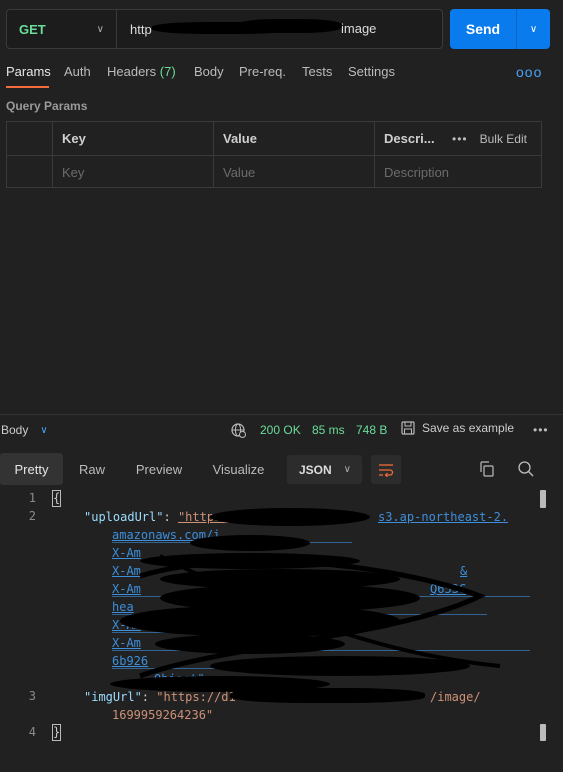  What do you see at coordinates (371, 430) in the screenshot?
I see `response-size: 748 B` at bounding box center [371, 430].